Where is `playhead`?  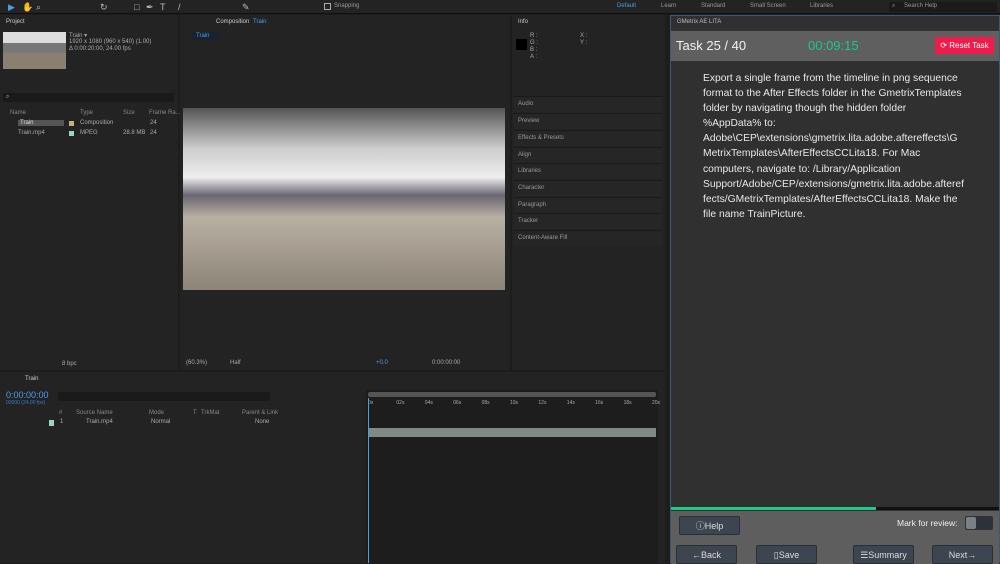 playhead is located at coordinates (368, 480).